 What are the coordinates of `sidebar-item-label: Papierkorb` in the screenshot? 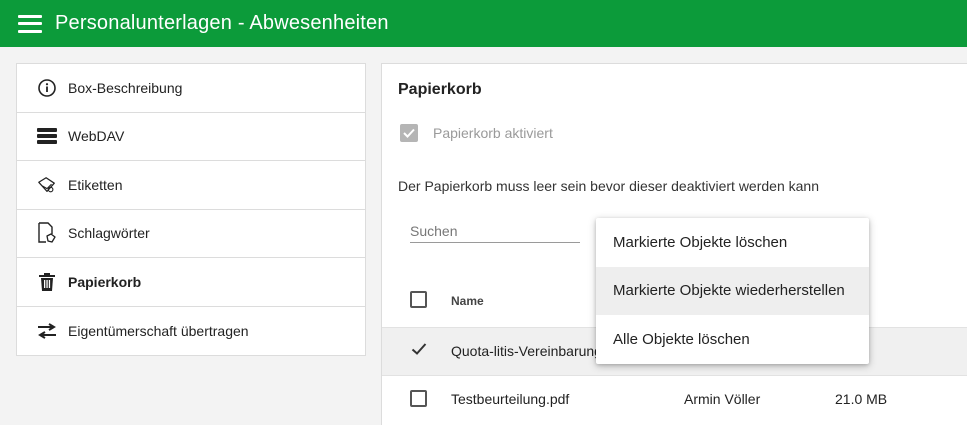 It's located at (105, 281).